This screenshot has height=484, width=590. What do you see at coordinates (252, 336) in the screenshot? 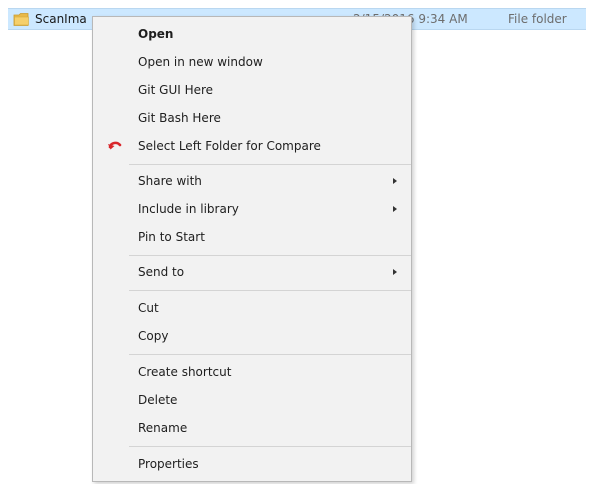
I see `menu-item-copy: Copy` at bounding box center [252, 336].